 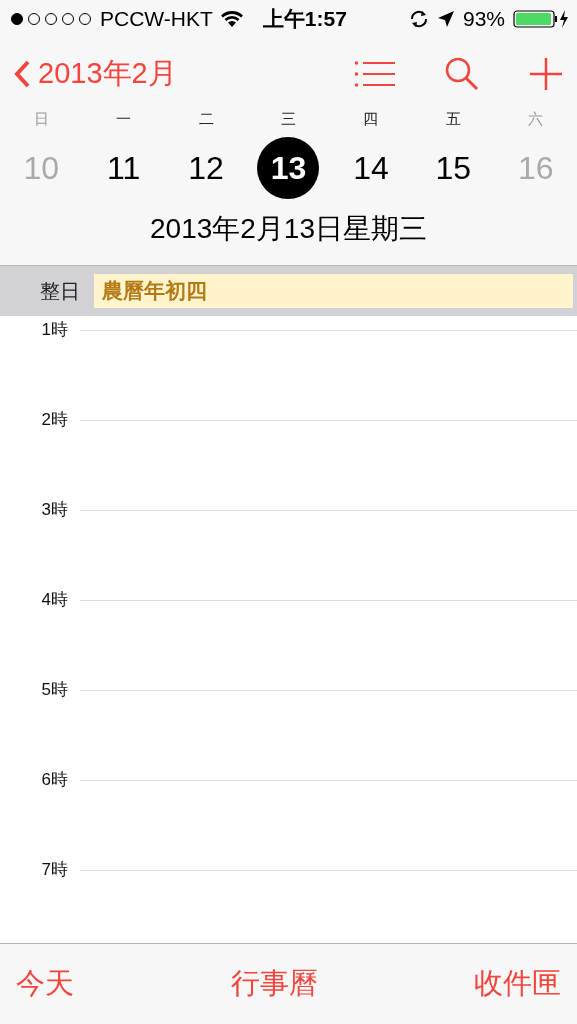 I want to click on list-button, so click(x=375, y=74).